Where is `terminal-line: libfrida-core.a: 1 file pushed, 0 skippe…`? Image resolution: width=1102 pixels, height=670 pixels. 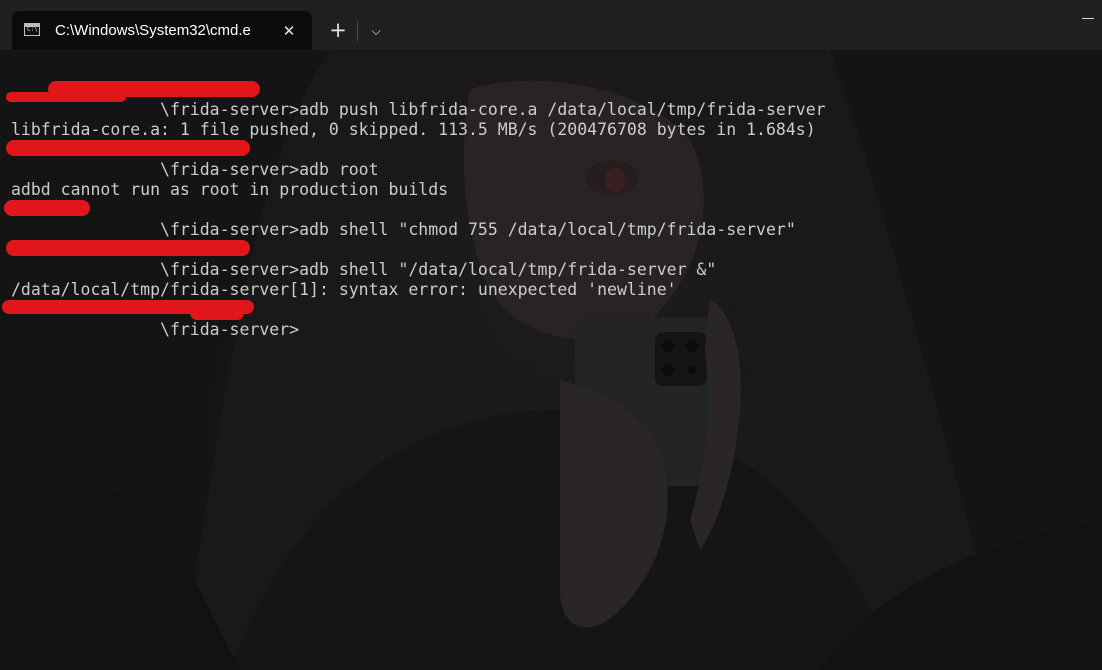
terminal-line: libfrida-core.a: 1 file pushed, 0 skippe… is located at coordinates (413, 129).